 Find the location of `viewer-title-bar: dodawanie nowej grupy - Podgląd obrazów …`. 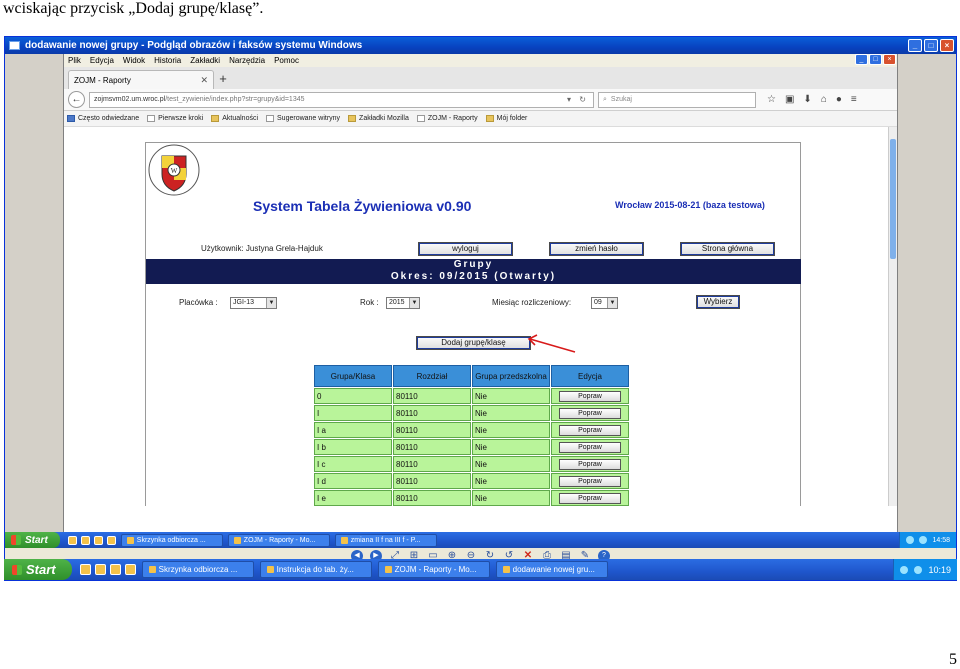

viewer-title-bar: dodawanie nowej grupy - Podgląd obrazów … is located at coordinates (480, 45).